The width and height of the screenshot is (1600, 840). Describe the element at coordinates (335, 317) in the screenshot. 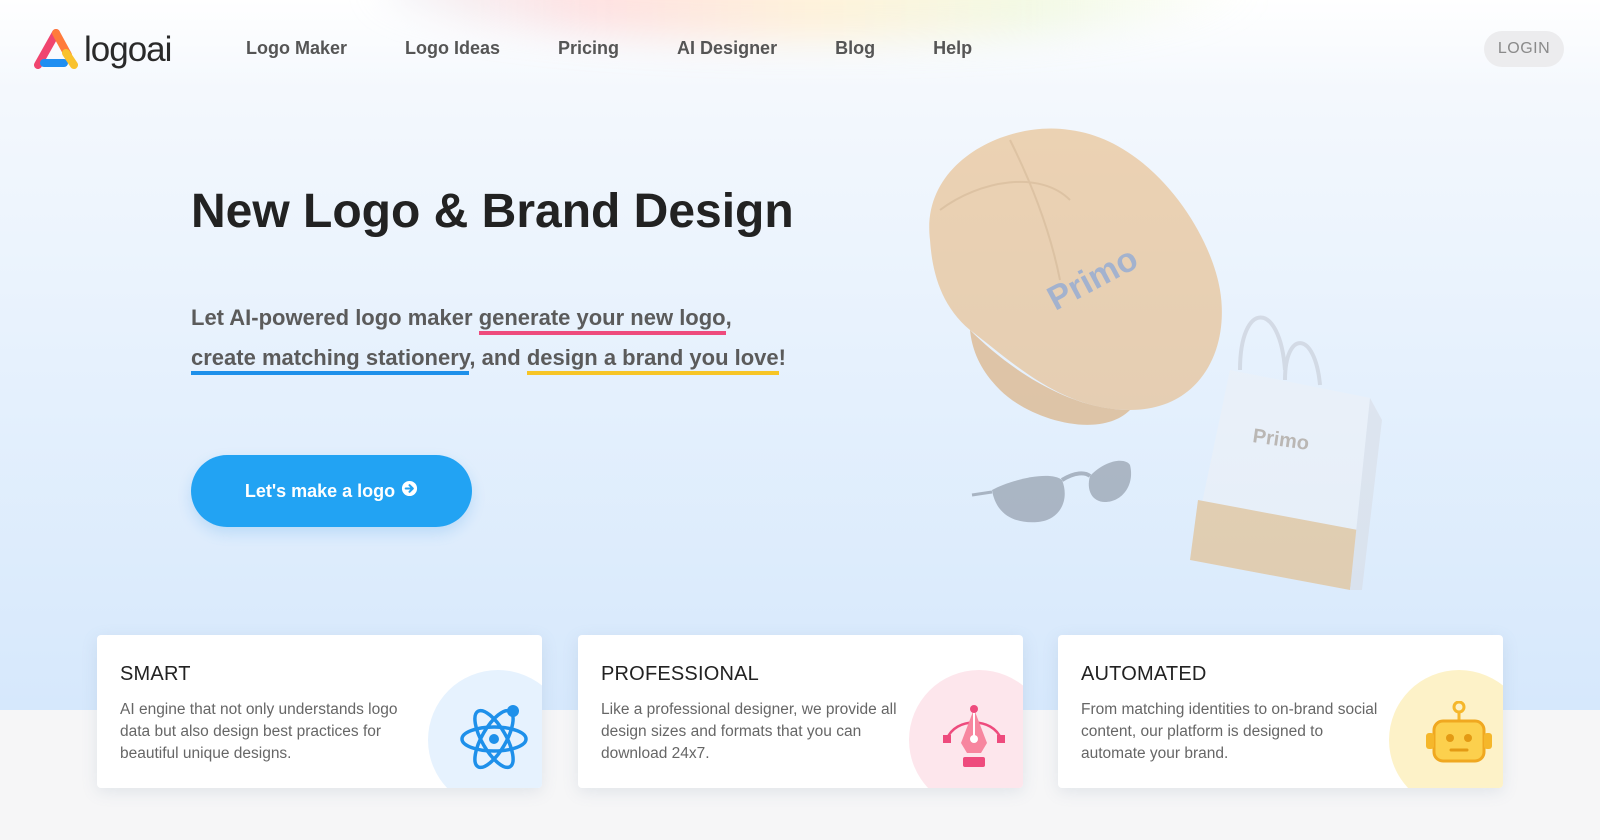

I see `subtitle-text: Let AI-powered logo maker` at that location.